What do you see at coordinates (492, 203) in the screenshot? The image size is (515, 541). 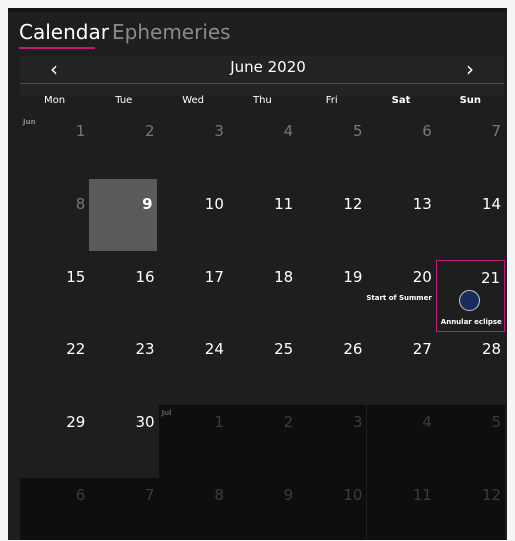 I see `day-number: 14` at bounding box center [492, 203].